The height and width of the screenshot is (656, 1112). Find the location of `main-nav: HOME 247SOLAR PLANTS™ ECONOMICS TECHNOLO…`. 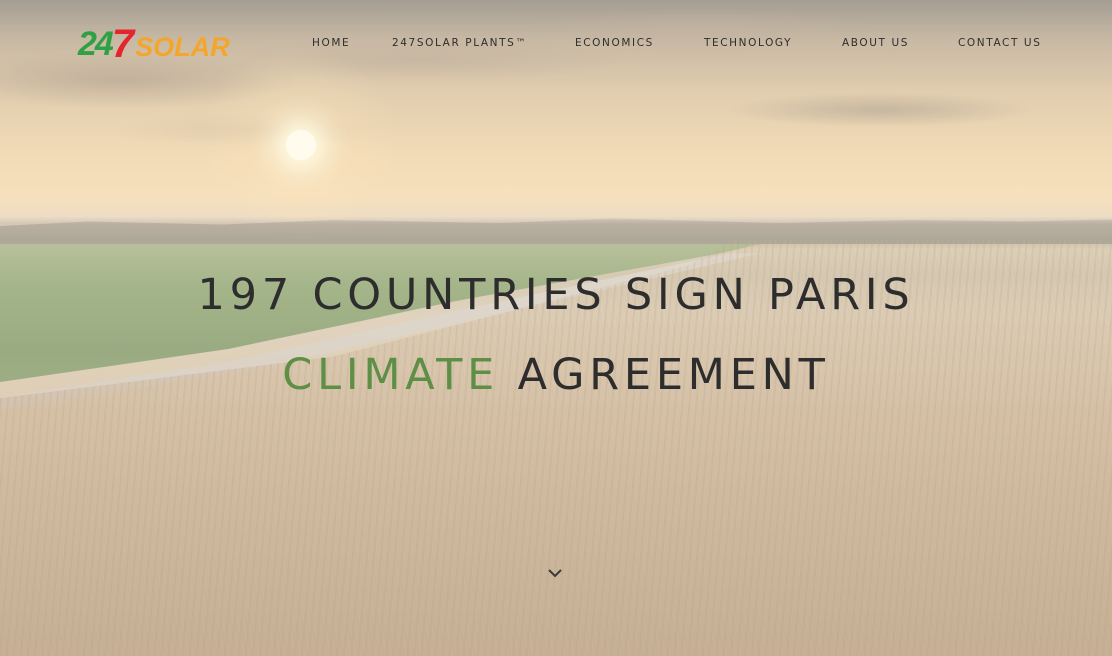

main-nav: HOME 247SOLAR PLANTS™ ECONOMICS TECHNOLO… is located at coordinates (556, 44).